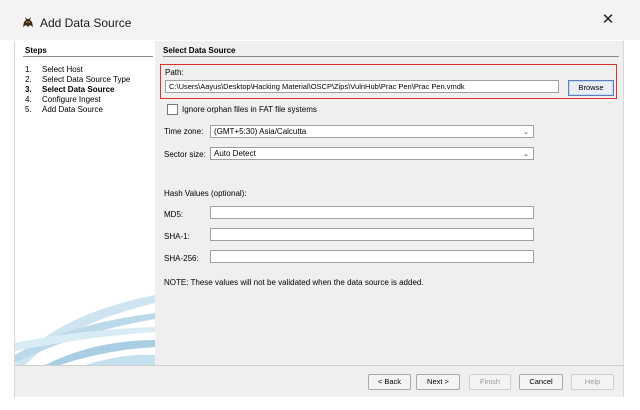  I want to click on timezone-select: (GMT+5:30) Asia/Calcutta ⌄, so click(372, 131).